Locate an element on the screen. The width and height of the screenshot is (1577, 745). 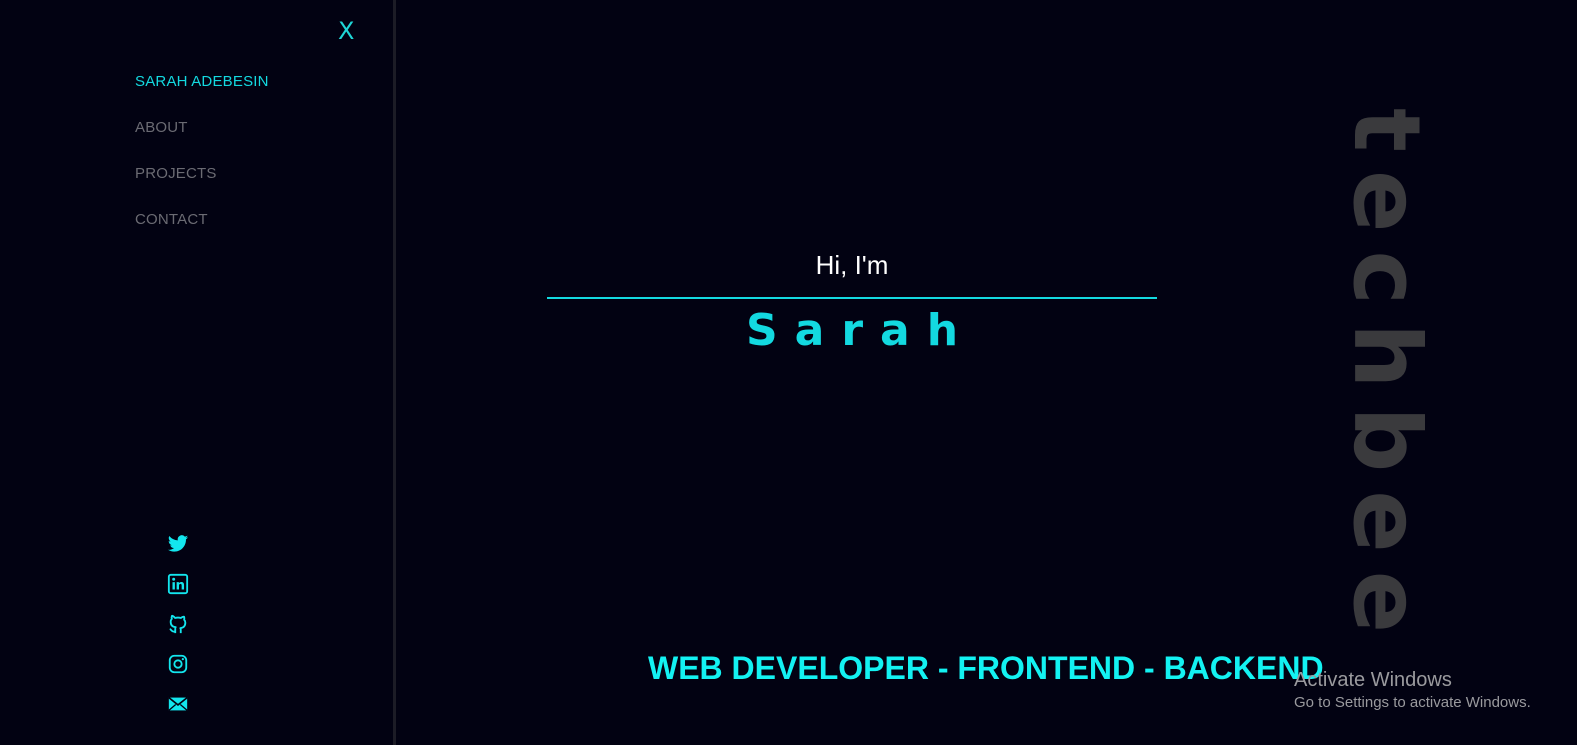
nav-item-home: SARAH ADEBESIN is located at coordinates (202, 95).